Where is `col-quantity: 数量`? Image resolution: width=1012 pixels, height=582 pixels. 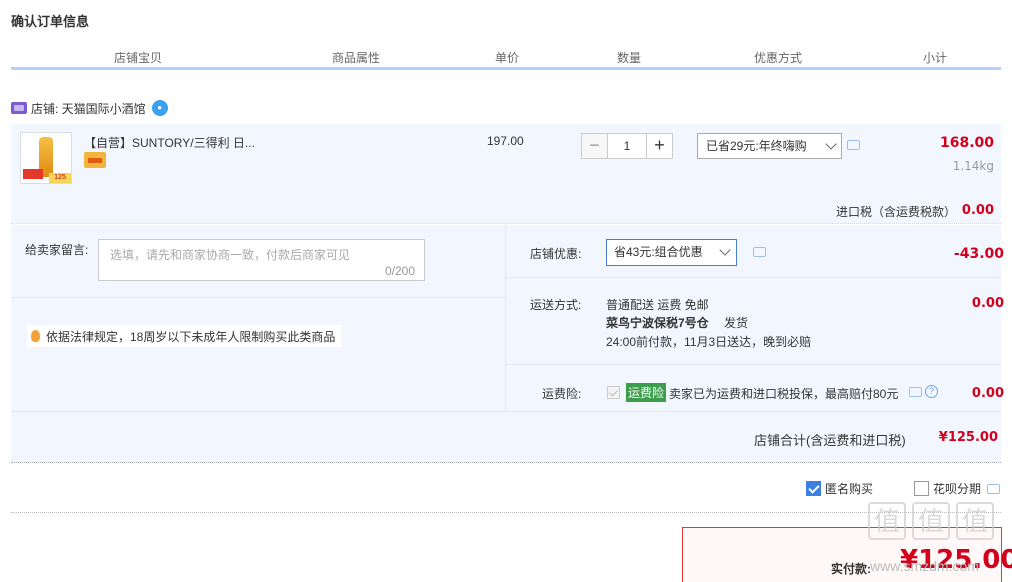
col-quantity: 数量 is located at coordinates (629, 58).